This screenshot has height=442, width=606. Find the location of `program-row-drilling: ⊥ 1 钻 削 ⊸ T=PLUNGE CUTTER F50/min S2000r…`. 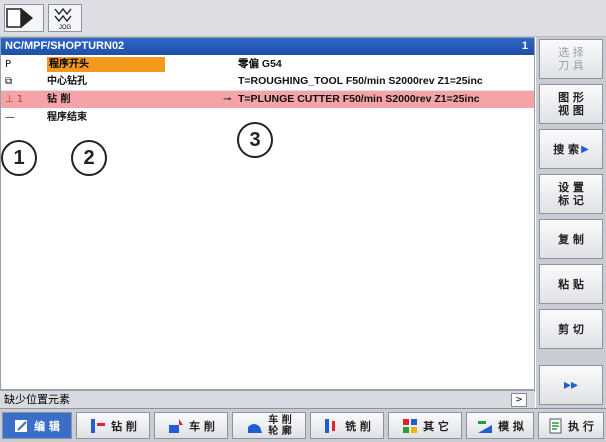

program-row-drilling: ⊥ 1 钻 削 ⊸ T=PLUNGE CUTTER F50/min S2000r… is located at coordinates (267, 99).